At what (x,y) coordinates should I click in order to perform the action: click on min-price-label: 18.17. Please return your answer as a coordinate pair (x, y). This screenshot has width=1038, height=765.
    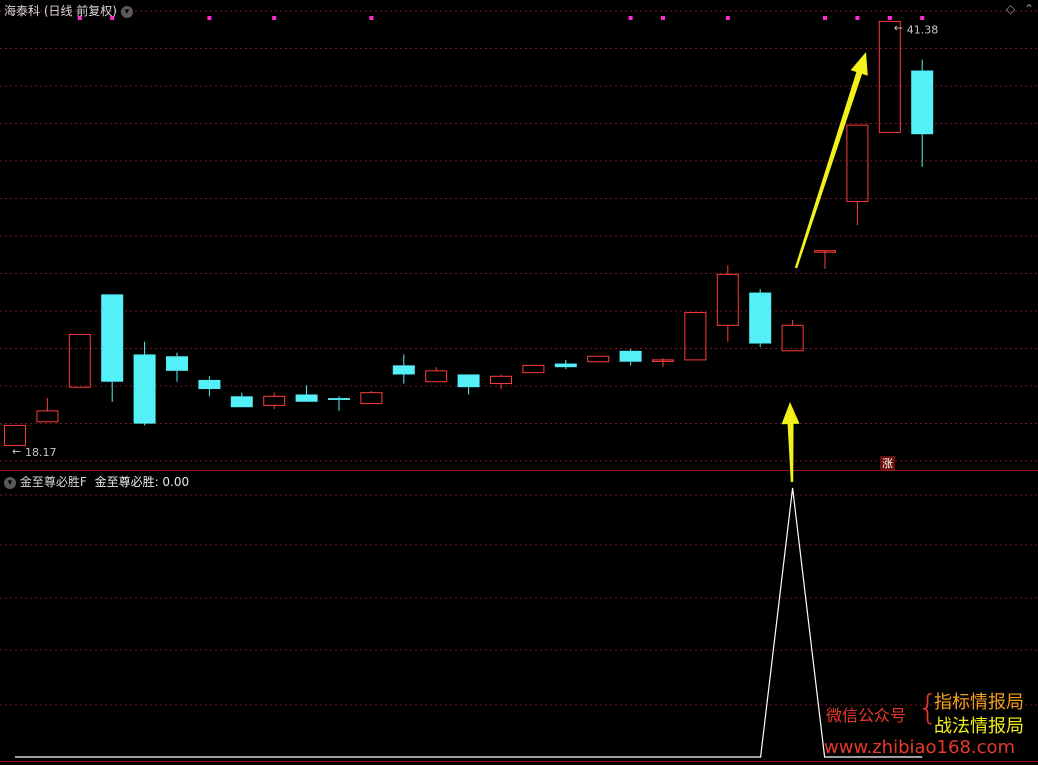
    Looking at the image, I should click on (41, 452).